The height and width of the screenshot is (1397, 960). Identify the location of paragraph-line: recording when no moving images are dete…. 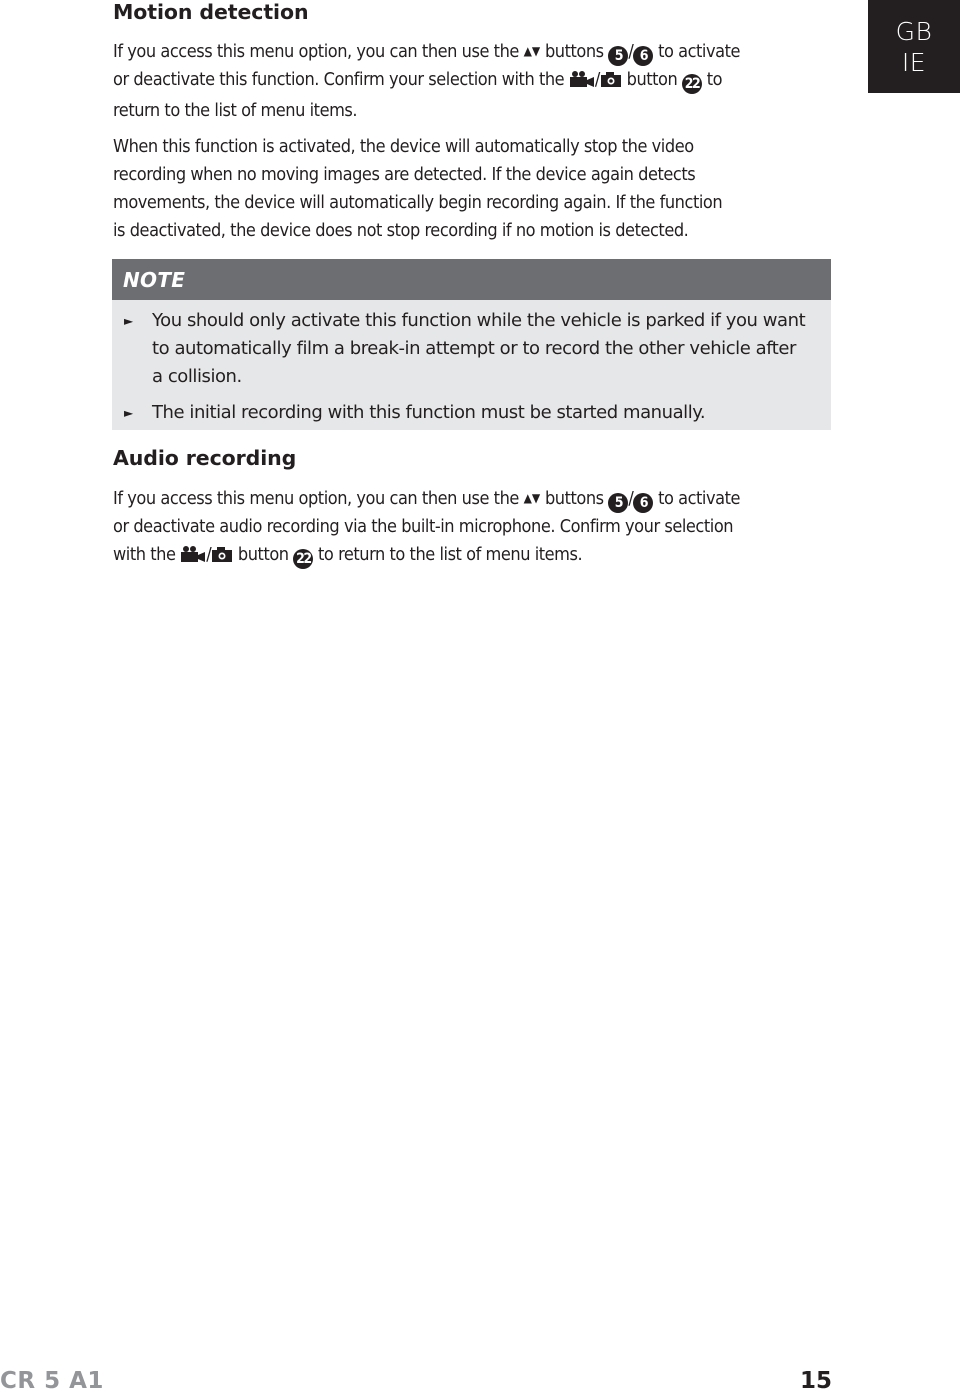
(404, 174).